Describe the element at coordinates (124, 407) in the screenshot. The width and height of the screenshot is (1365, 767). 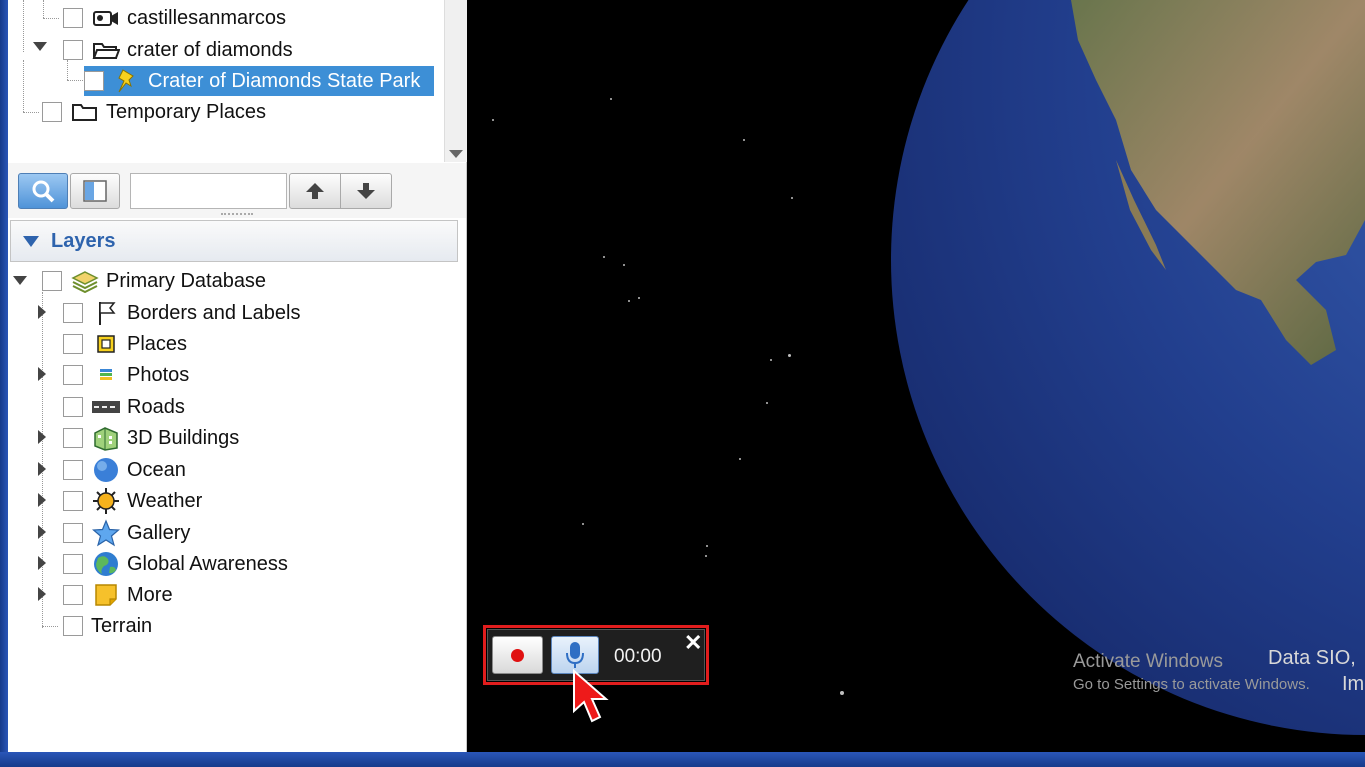
I see `layer-roads: Roads` at that location.